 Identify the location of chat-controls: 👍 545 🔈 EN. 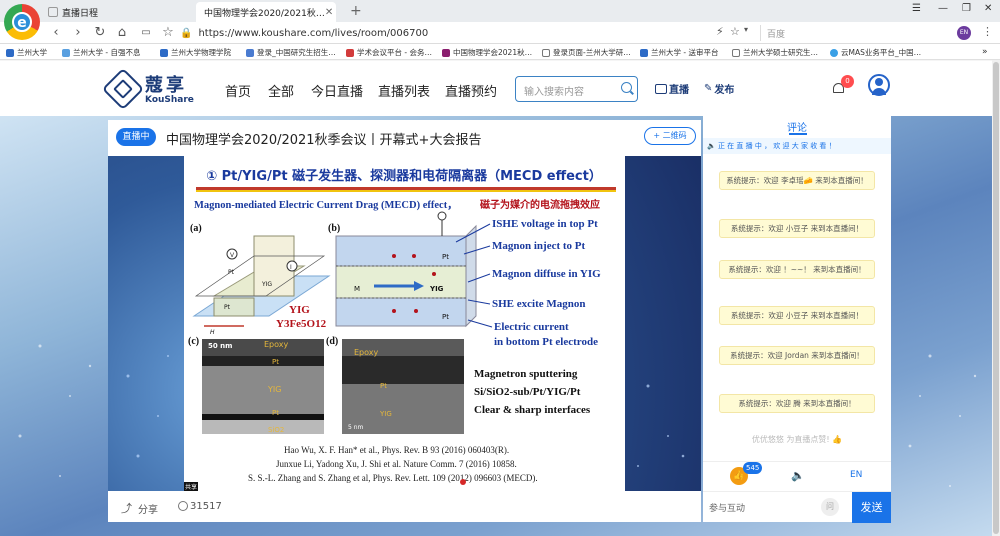
(797, 476).